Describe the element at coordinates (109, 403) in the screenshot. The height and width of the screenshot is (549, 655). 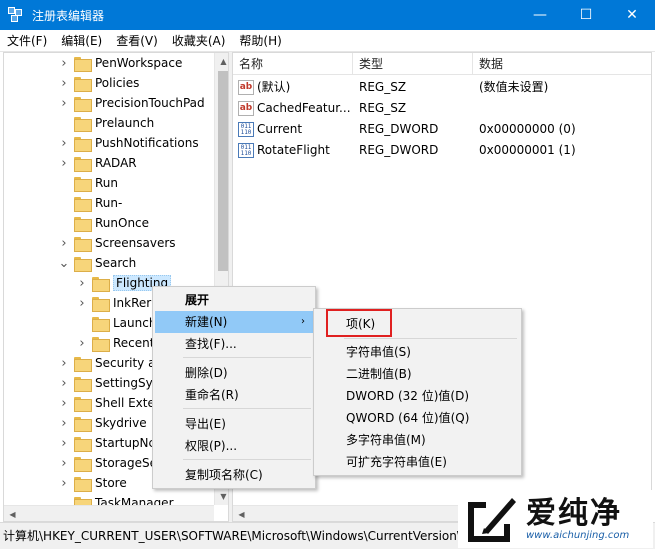
I see `tree-item: › Shell Exter` at that location.